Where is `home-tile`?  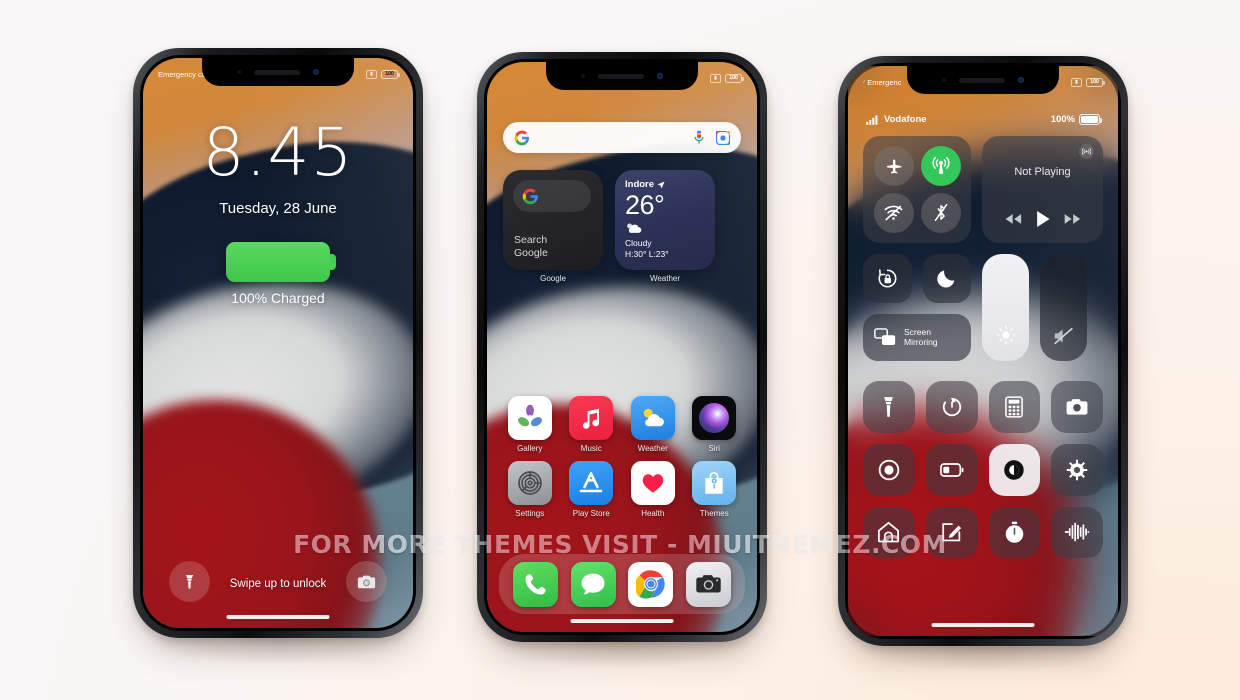
home-tile is located at coordinates (889, 532).